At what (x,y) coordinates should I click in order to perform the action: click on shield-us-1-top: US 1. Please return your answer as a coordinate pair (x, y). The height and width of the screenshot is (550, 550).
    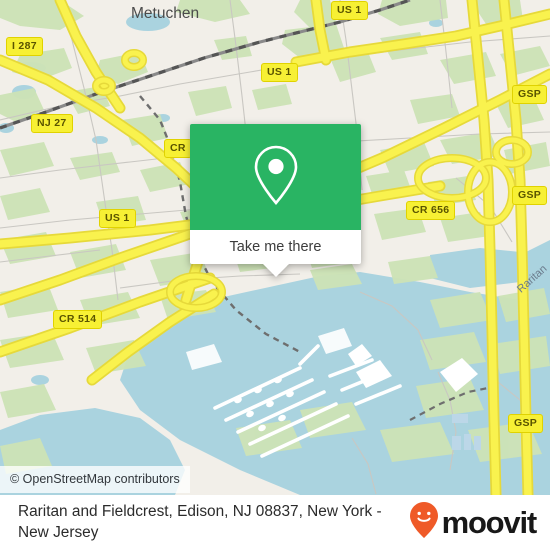
    Looking at the image, I should click on (349, 10).